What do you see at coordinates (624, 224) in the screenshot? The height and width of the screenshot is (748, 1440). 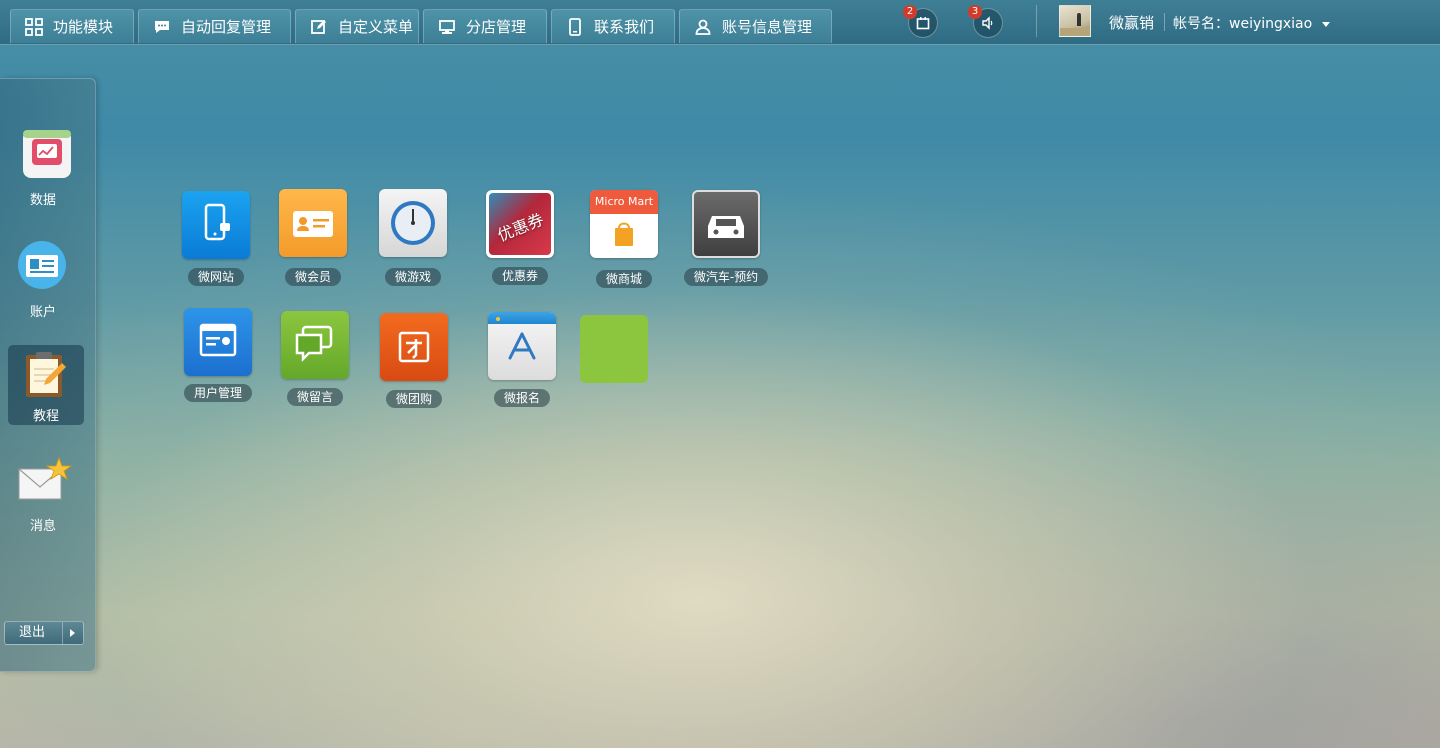 I see `shopping-bag-icon: Micro Mart` at bounding box center [624, 224].